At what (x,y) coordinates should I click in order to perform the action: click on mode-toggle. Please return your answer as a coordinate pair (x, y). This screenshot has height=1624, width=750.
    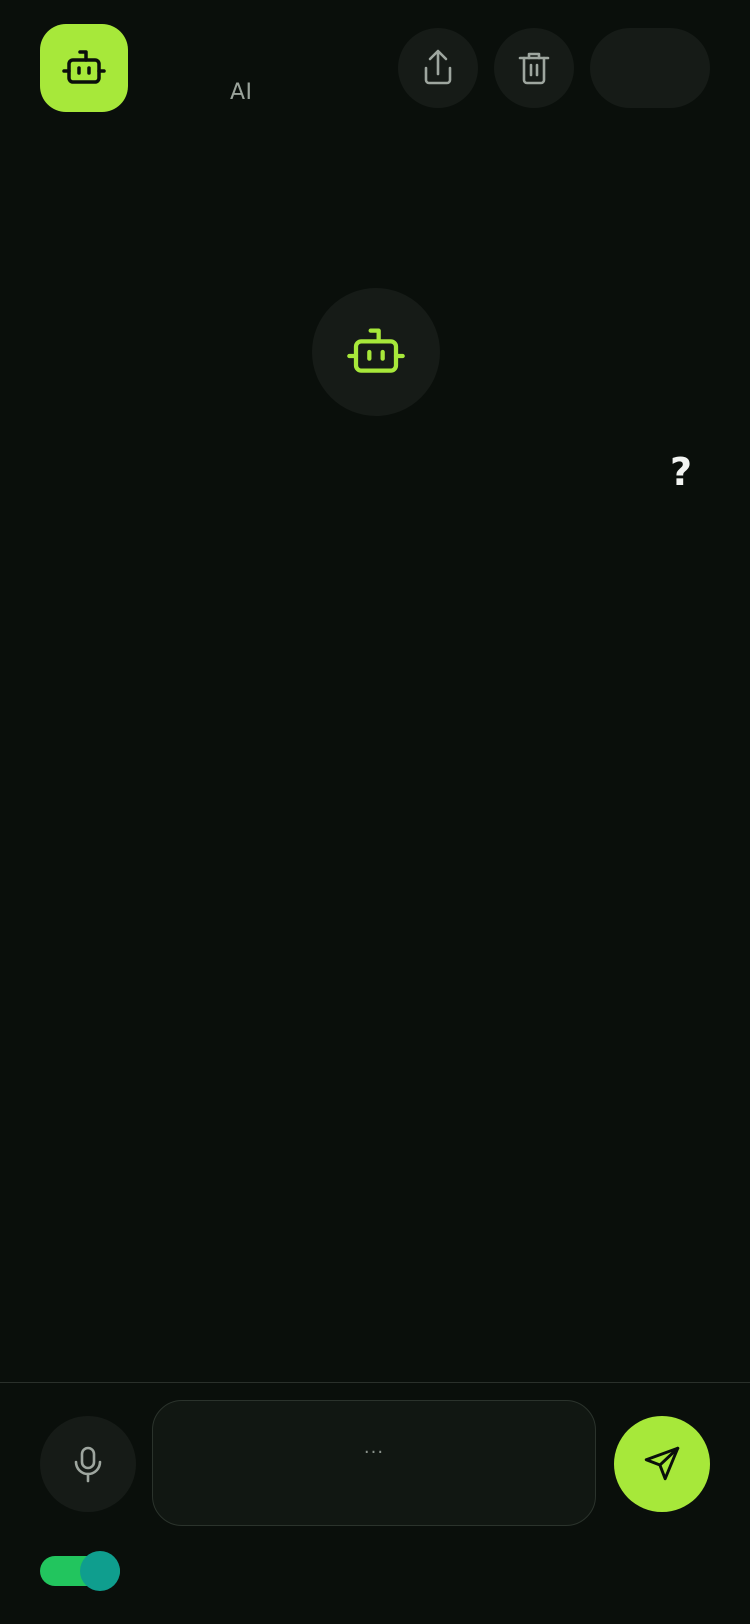
    Looking at the image, I should click on (80, 1571).